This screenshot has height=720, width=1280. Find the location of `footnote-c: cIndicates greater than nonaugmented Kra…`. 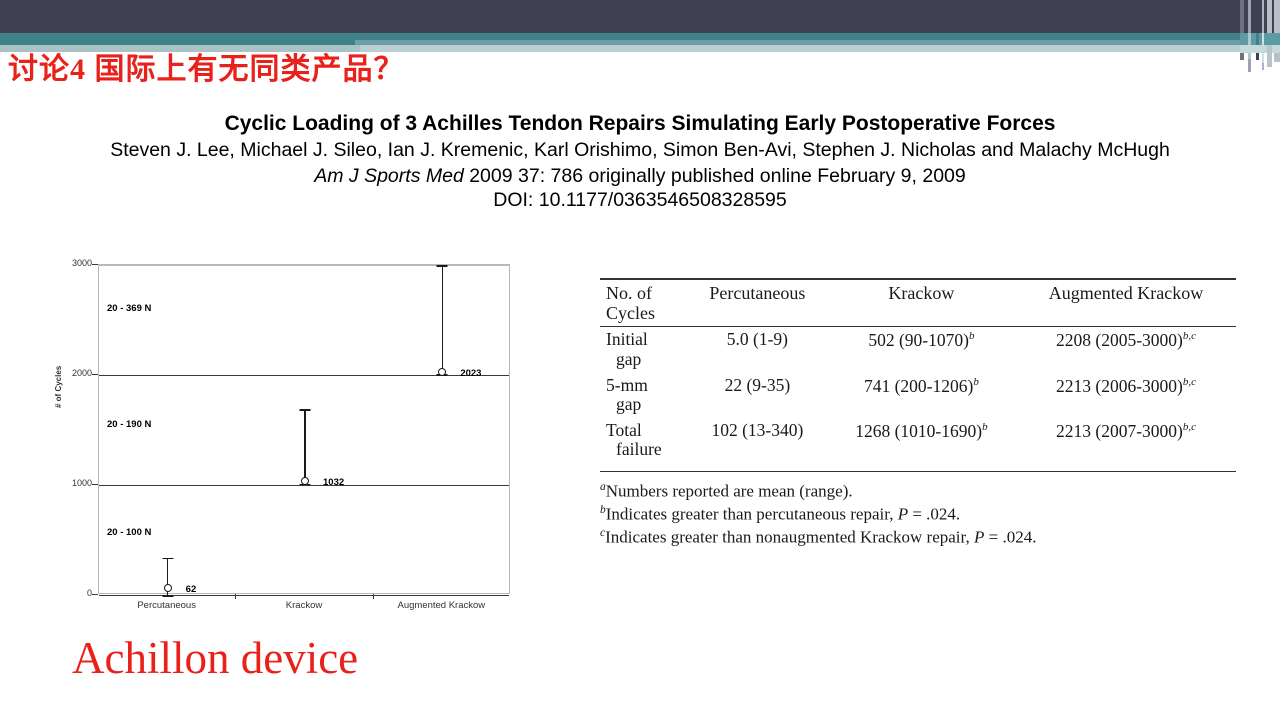

footnote-c: cIndicates greater than nonaugmented Kra… is located at coordinates (818, 537).